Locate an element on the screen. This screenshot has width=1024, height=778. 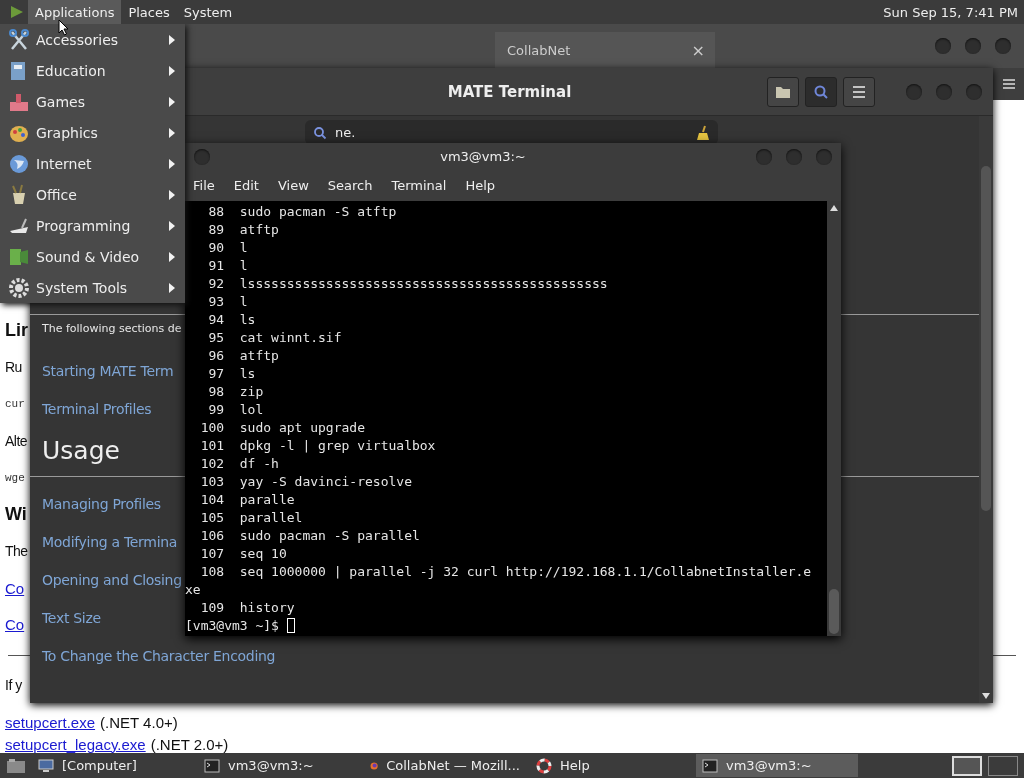
terminal-line: 99 lol is located at coordinates (236, 410).